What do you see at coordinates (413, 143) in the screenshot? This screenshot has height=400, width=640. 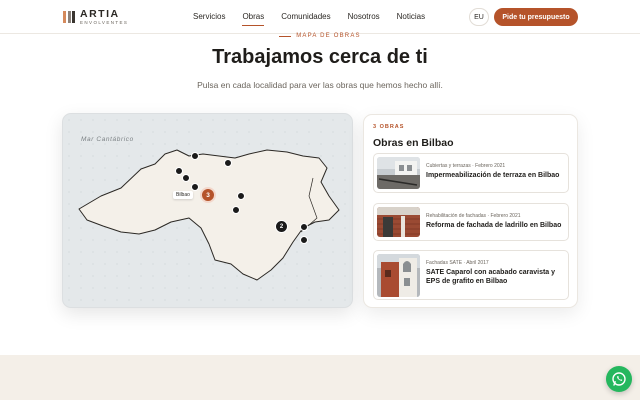 I see `panel-title: Obras en Bilbao` at bounding box center [413, 143].